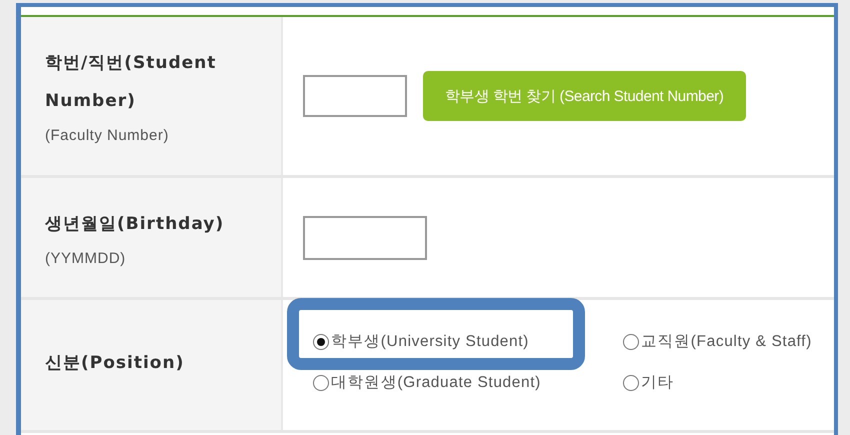 The width and height of the screenshot is (850, 435). What do you see at coordinates (430, 342) in the screenshot?
I see `radio-label: 학부생(University Student)` at bounding box center [430, 342].